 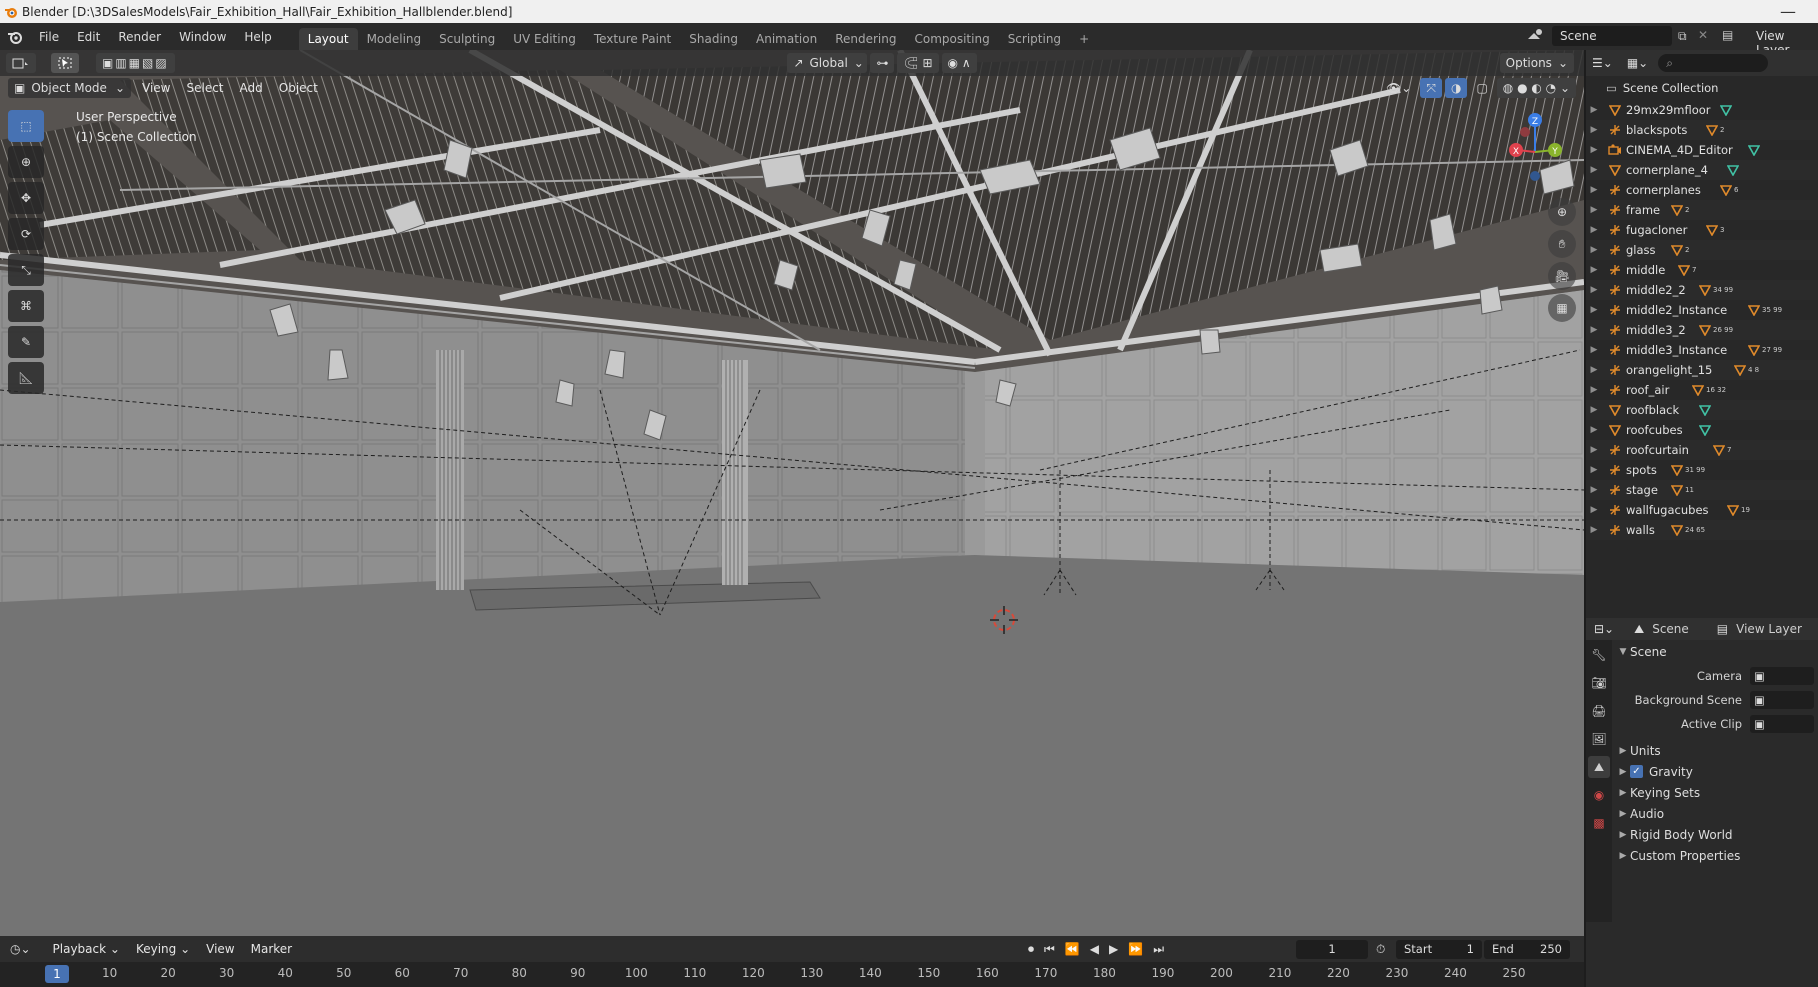 I want to click on tool-tab-icon: 🔧︎, so click(x=1599, y=655).